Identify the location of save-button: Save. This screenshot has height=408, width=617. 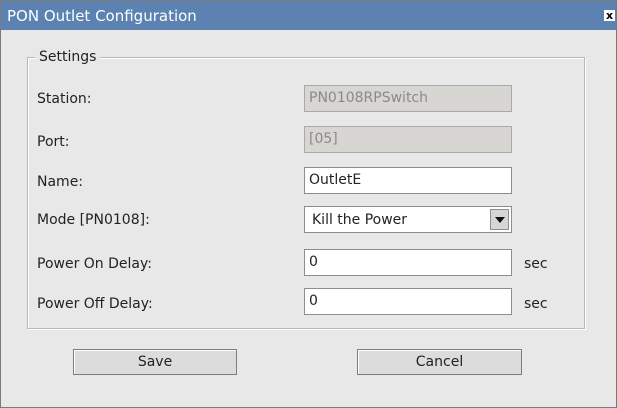
(155, 362).